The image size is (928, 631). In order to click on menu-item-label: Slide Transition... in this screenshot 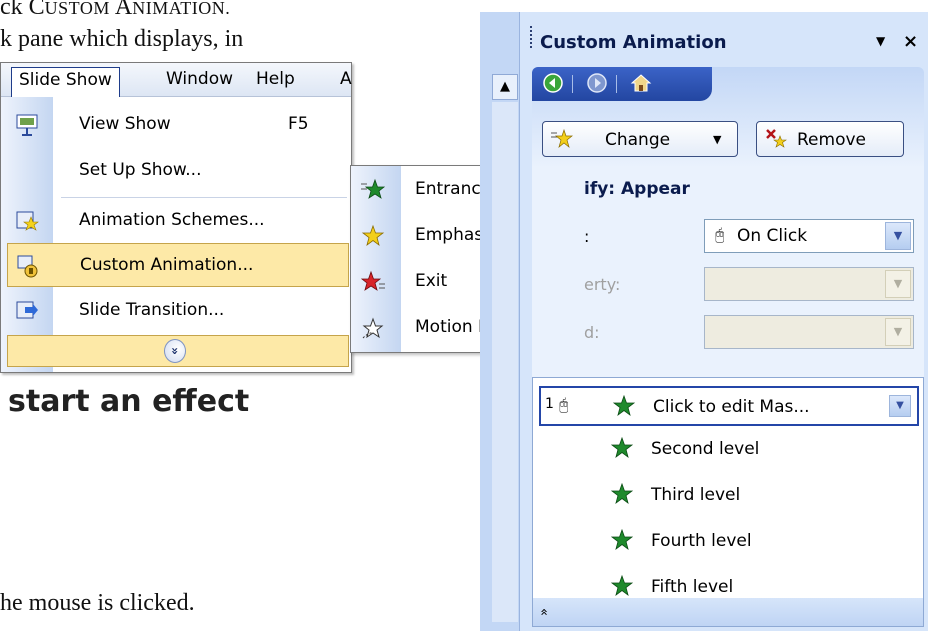, I will do `click(152, 310)`.